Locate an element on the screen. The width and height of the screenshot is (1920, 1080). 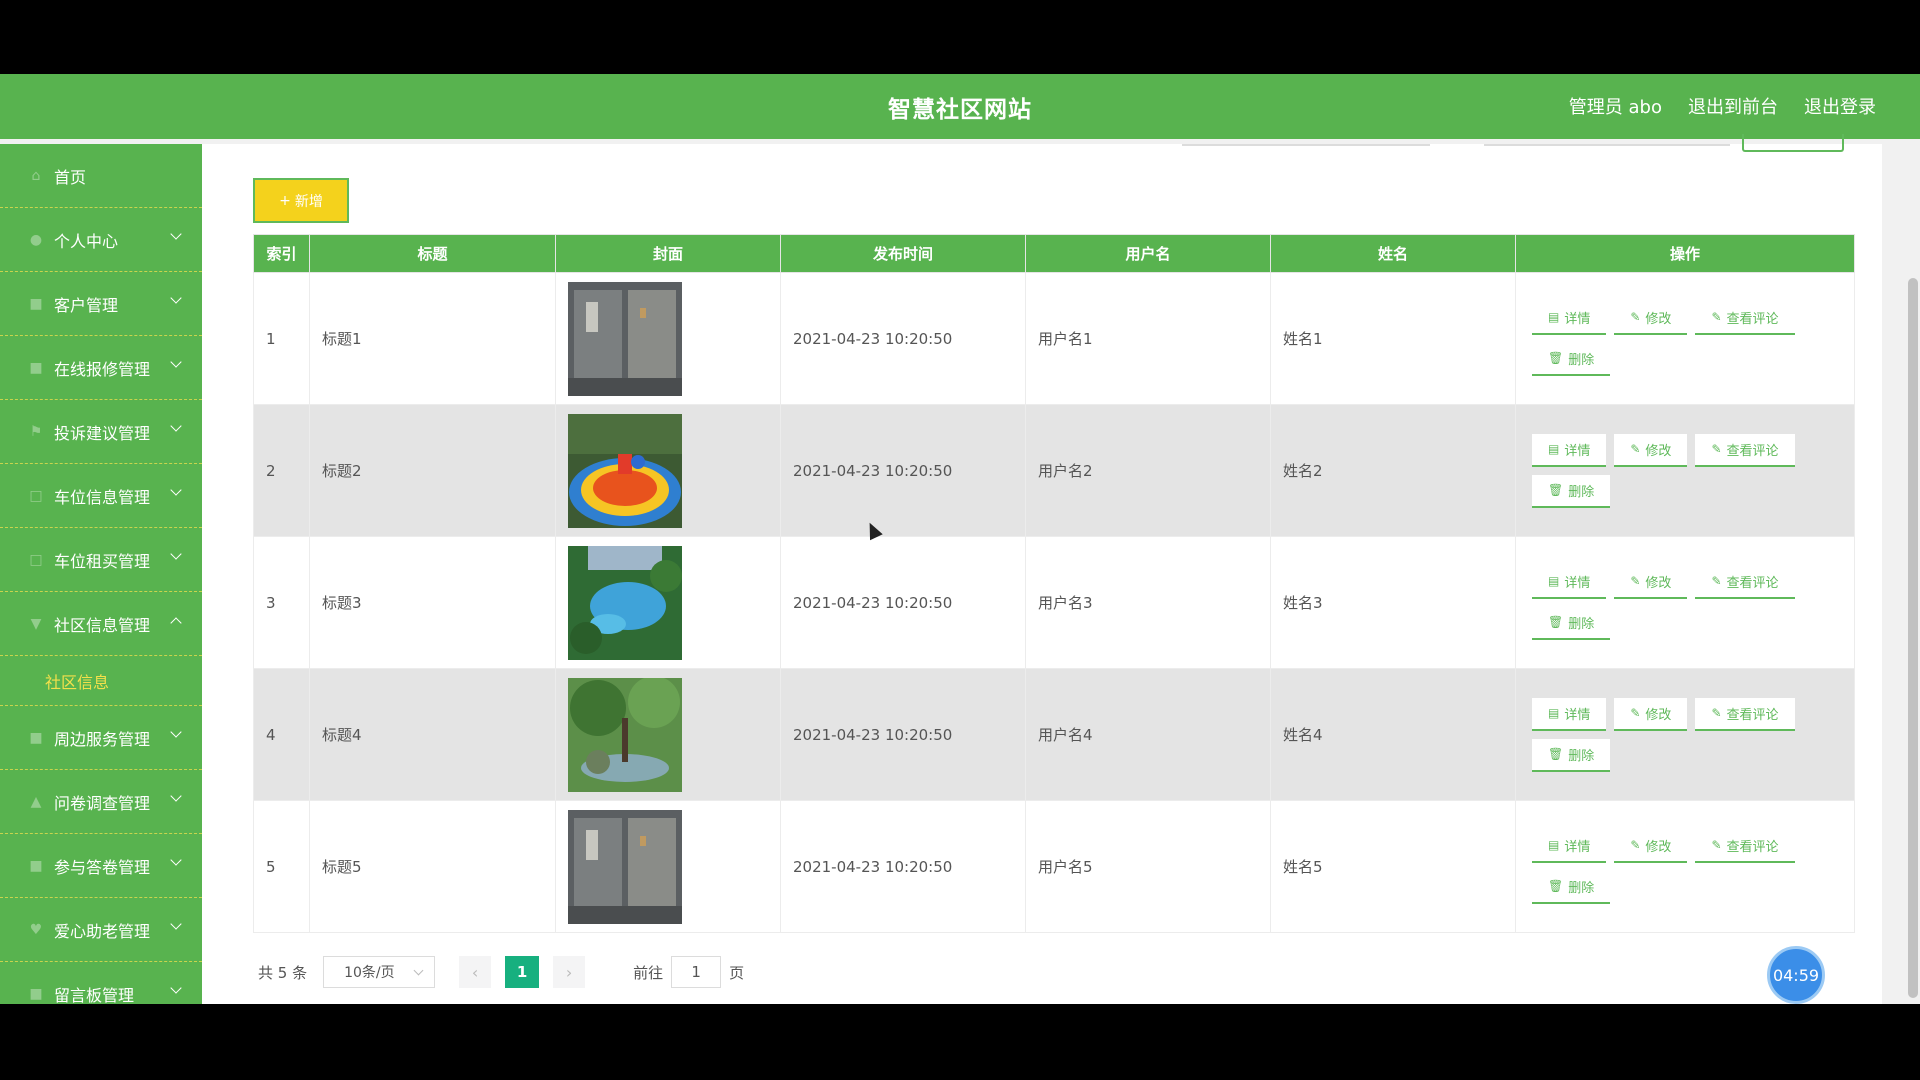
add-button-label: 新增 is located at coordinates (308, 201).